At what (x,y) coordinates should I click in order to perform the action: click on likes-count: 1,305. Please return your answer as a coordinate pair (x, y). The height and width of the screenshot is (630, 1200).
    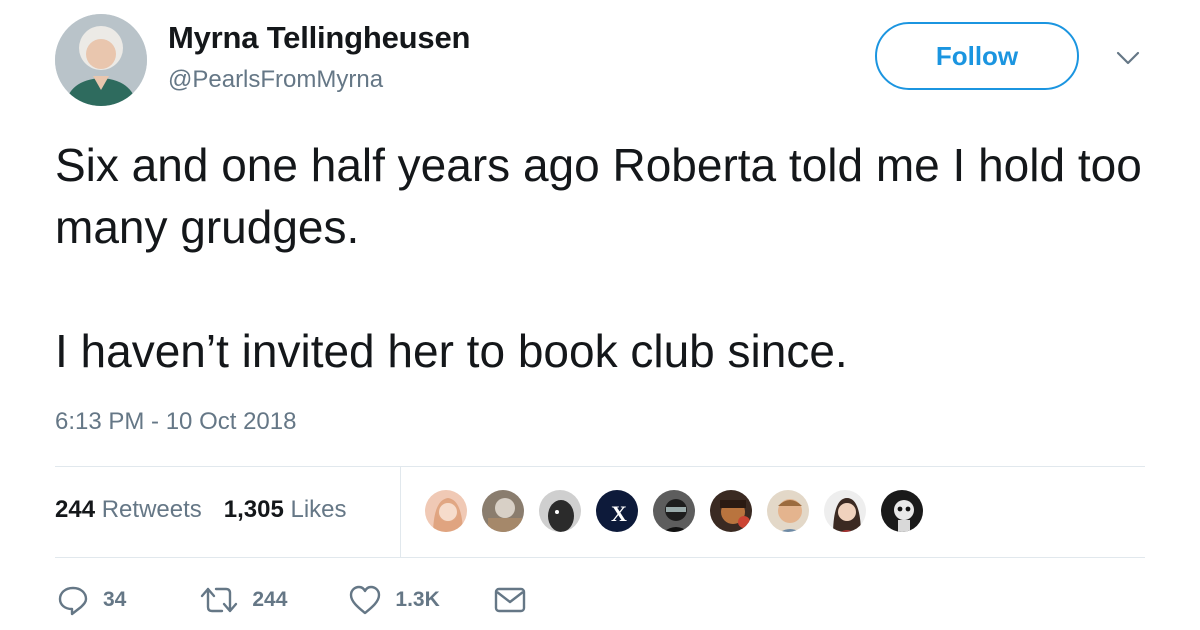
    Looking at the image, I should click on (253, 509).